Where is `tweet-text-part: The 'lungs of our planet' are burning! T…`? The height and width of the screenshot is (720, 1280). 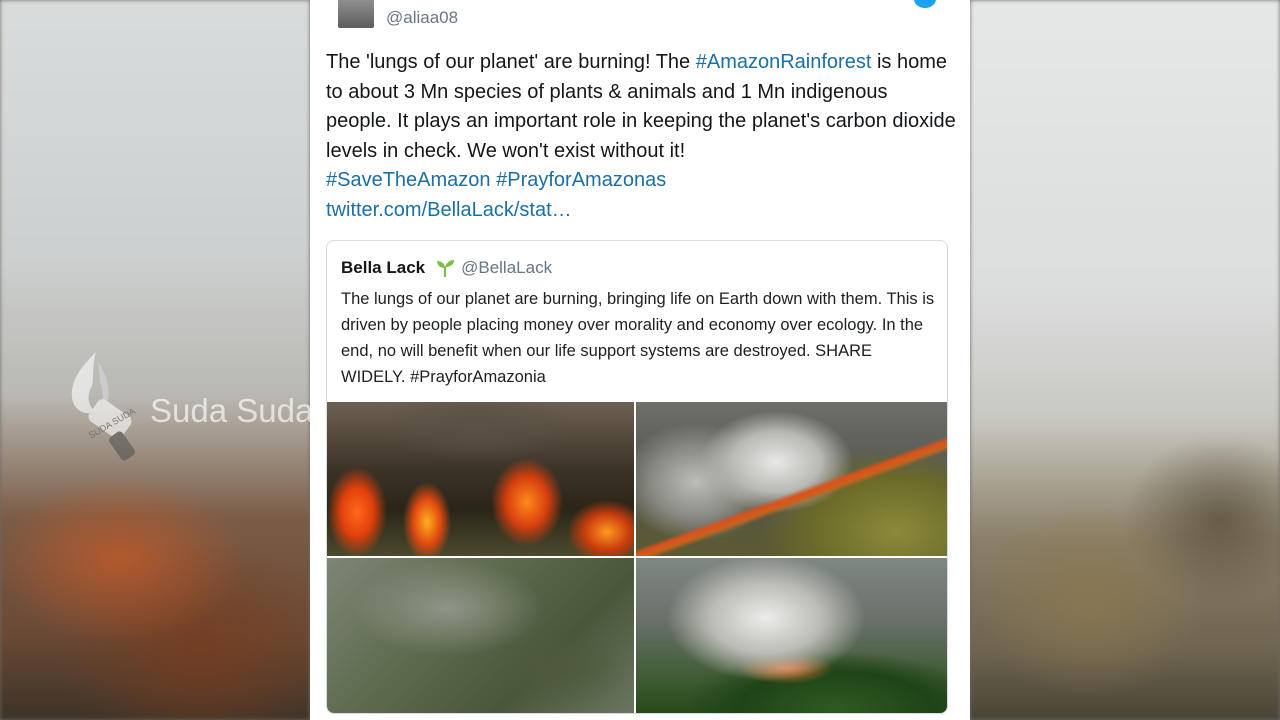
tweet-text-part: The 'lungs of our planet' are burning! T… is located at coordinates (511, 62).